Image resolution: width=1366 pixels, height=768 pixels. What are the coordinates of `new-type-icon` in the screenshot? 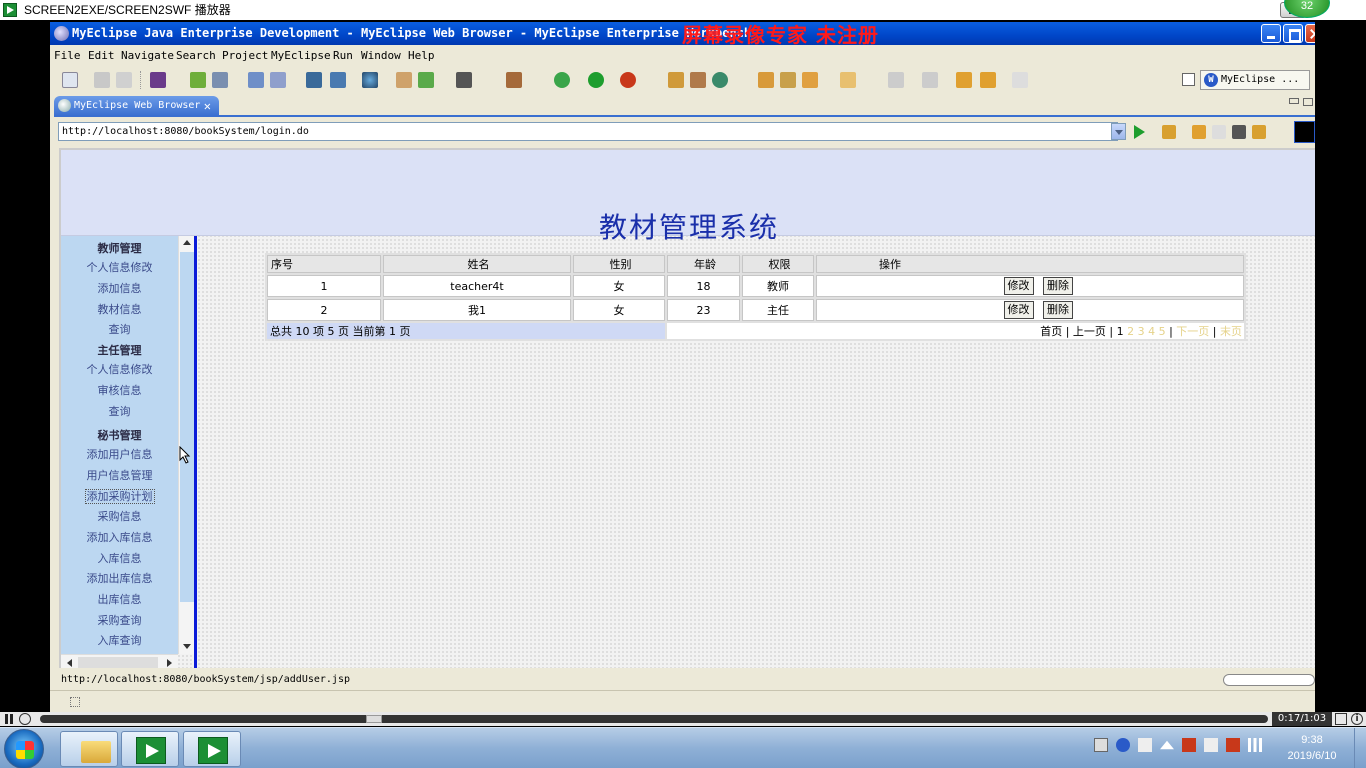 It's located at (720, 80).